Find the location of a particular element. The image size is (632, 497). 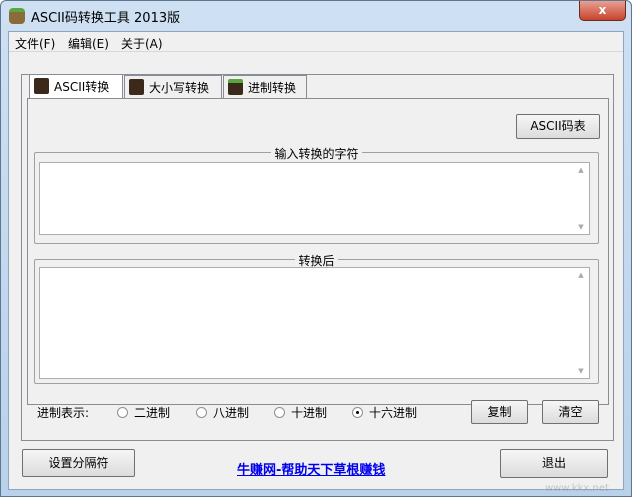

tab-case: 大小写转换 is located at coordinates (173, 86).